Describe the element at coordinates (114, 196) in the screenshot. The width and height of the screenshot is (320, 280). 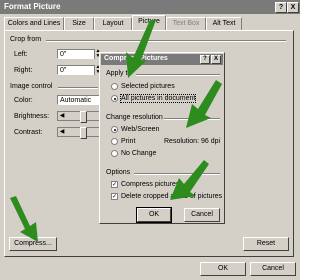
I see `delete-cropped-checkbox: ✓` at that location.